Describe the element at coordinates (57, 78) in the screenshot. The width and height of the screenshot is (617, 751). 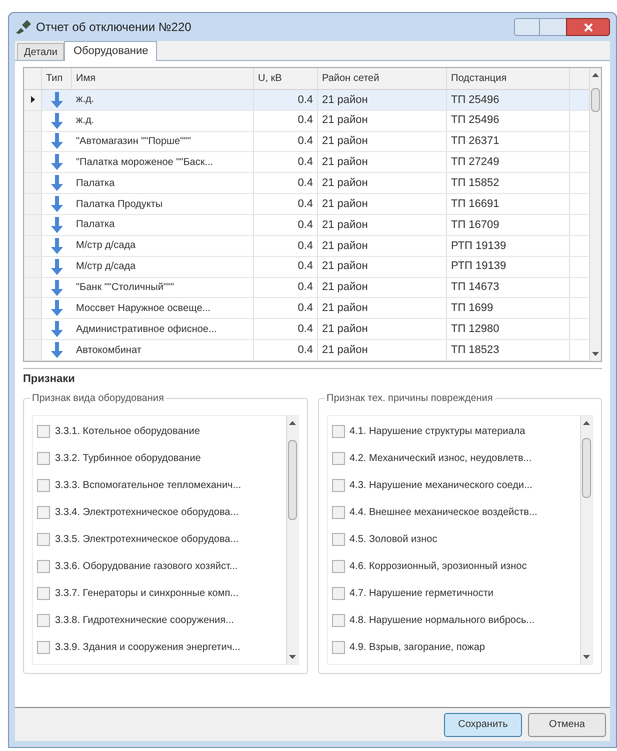
I see `column-header: Тип` at that location.